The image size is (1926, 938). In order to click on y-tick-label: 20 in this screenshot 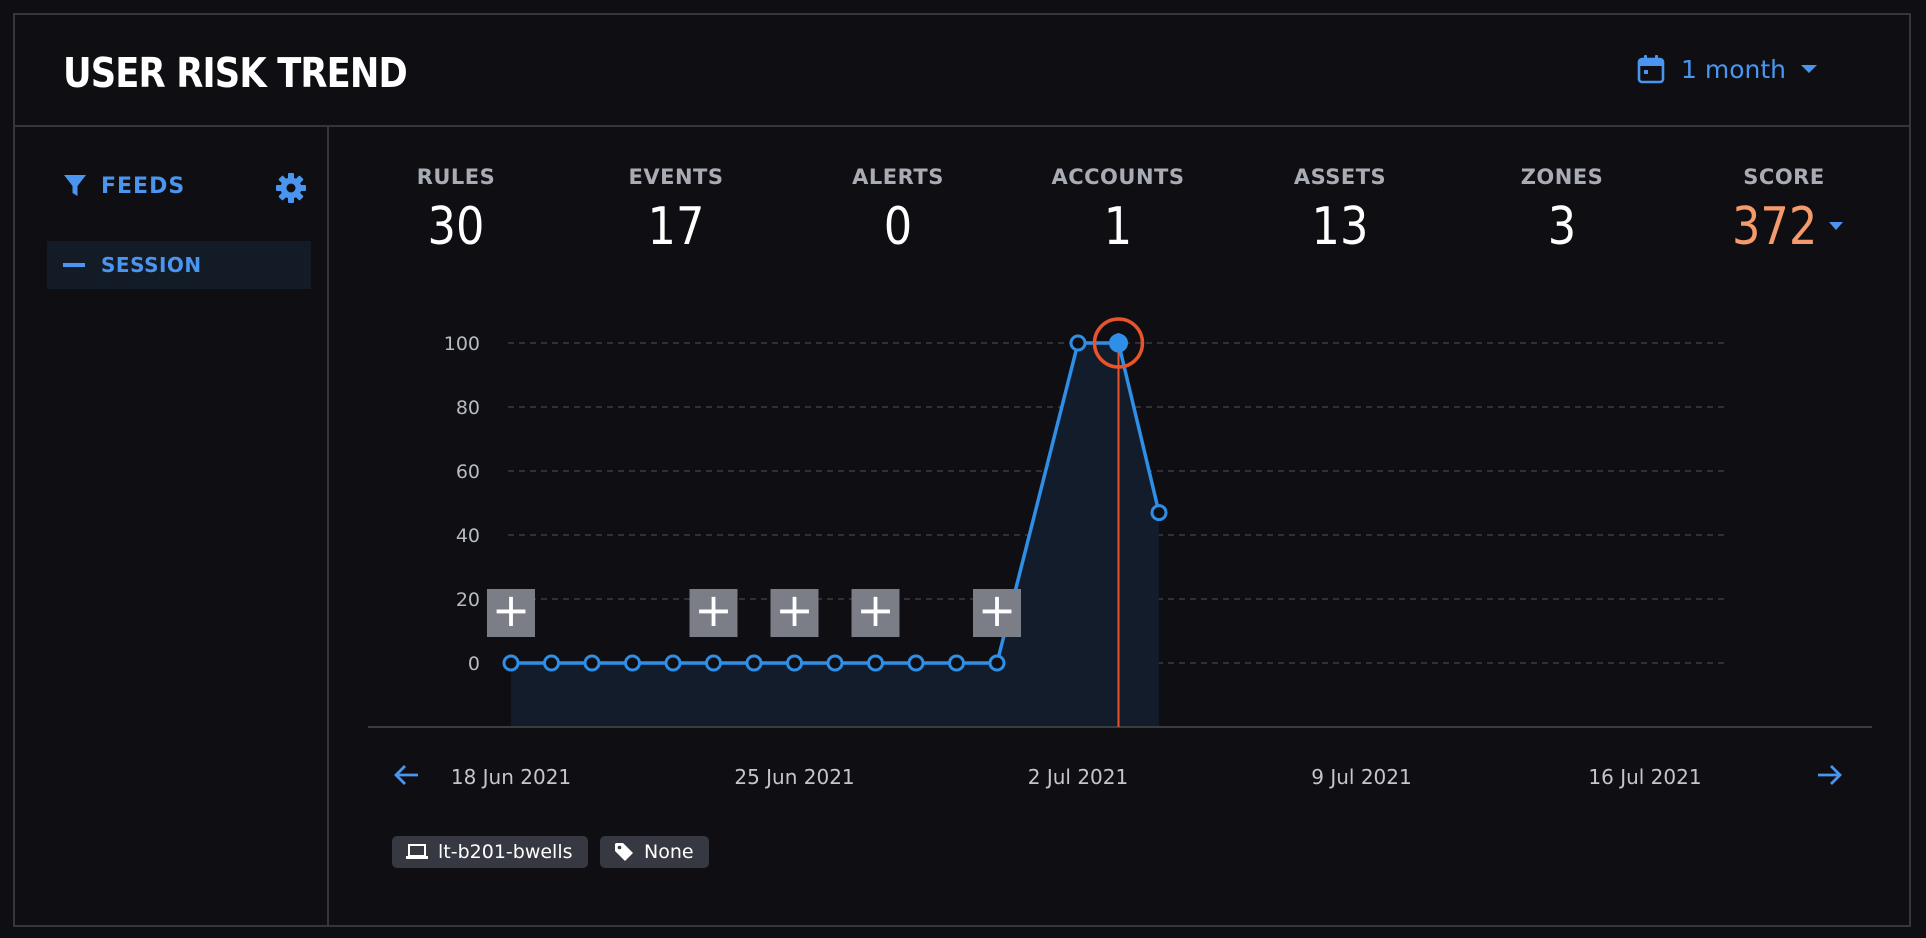, I will do `click(468, 600)`.